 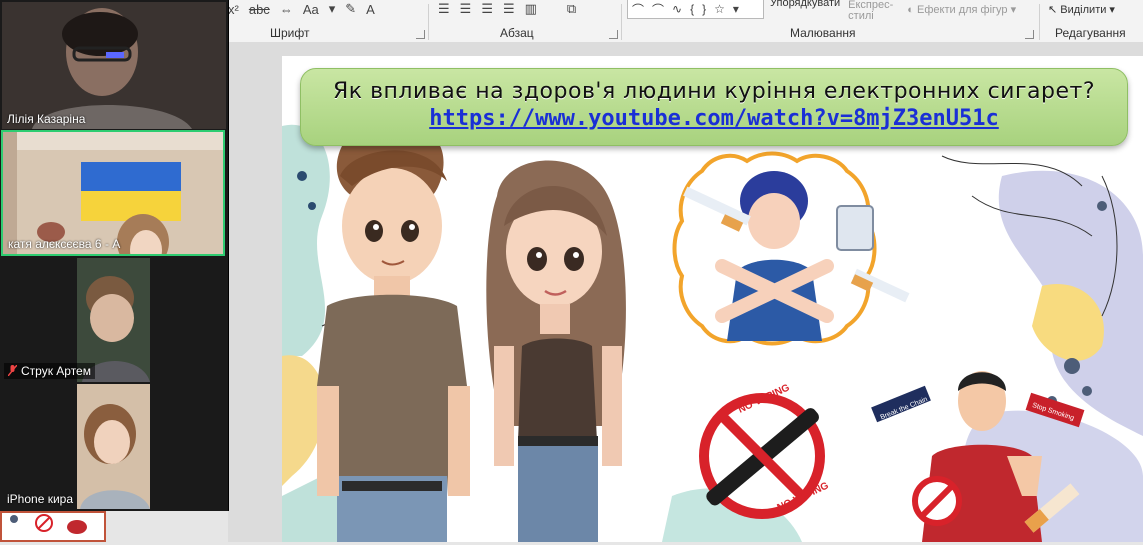 What do you see at coordinates (556, 351) in the screenshot?
I see `girl-character` at bounding box center [556, 351].